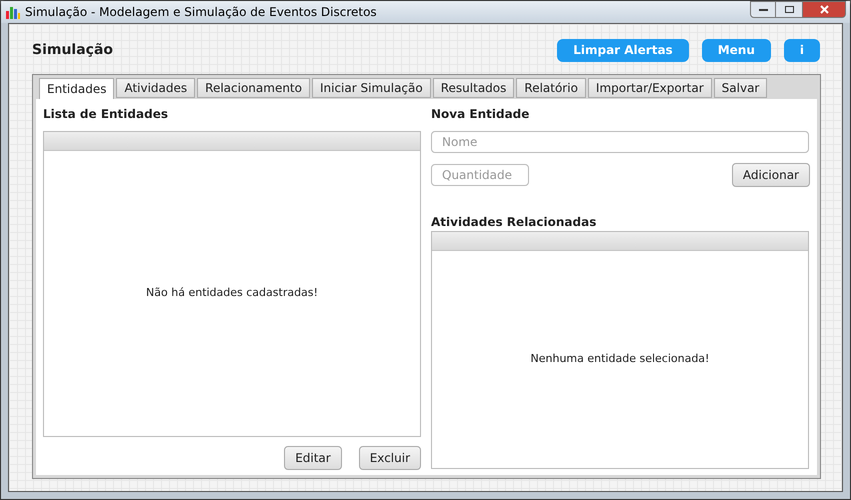 The height and width of the screenshot is (500, 851). Describe the element at coordinates (13, 12) in the screenshot. I see `bar-chart-icon` at that location.